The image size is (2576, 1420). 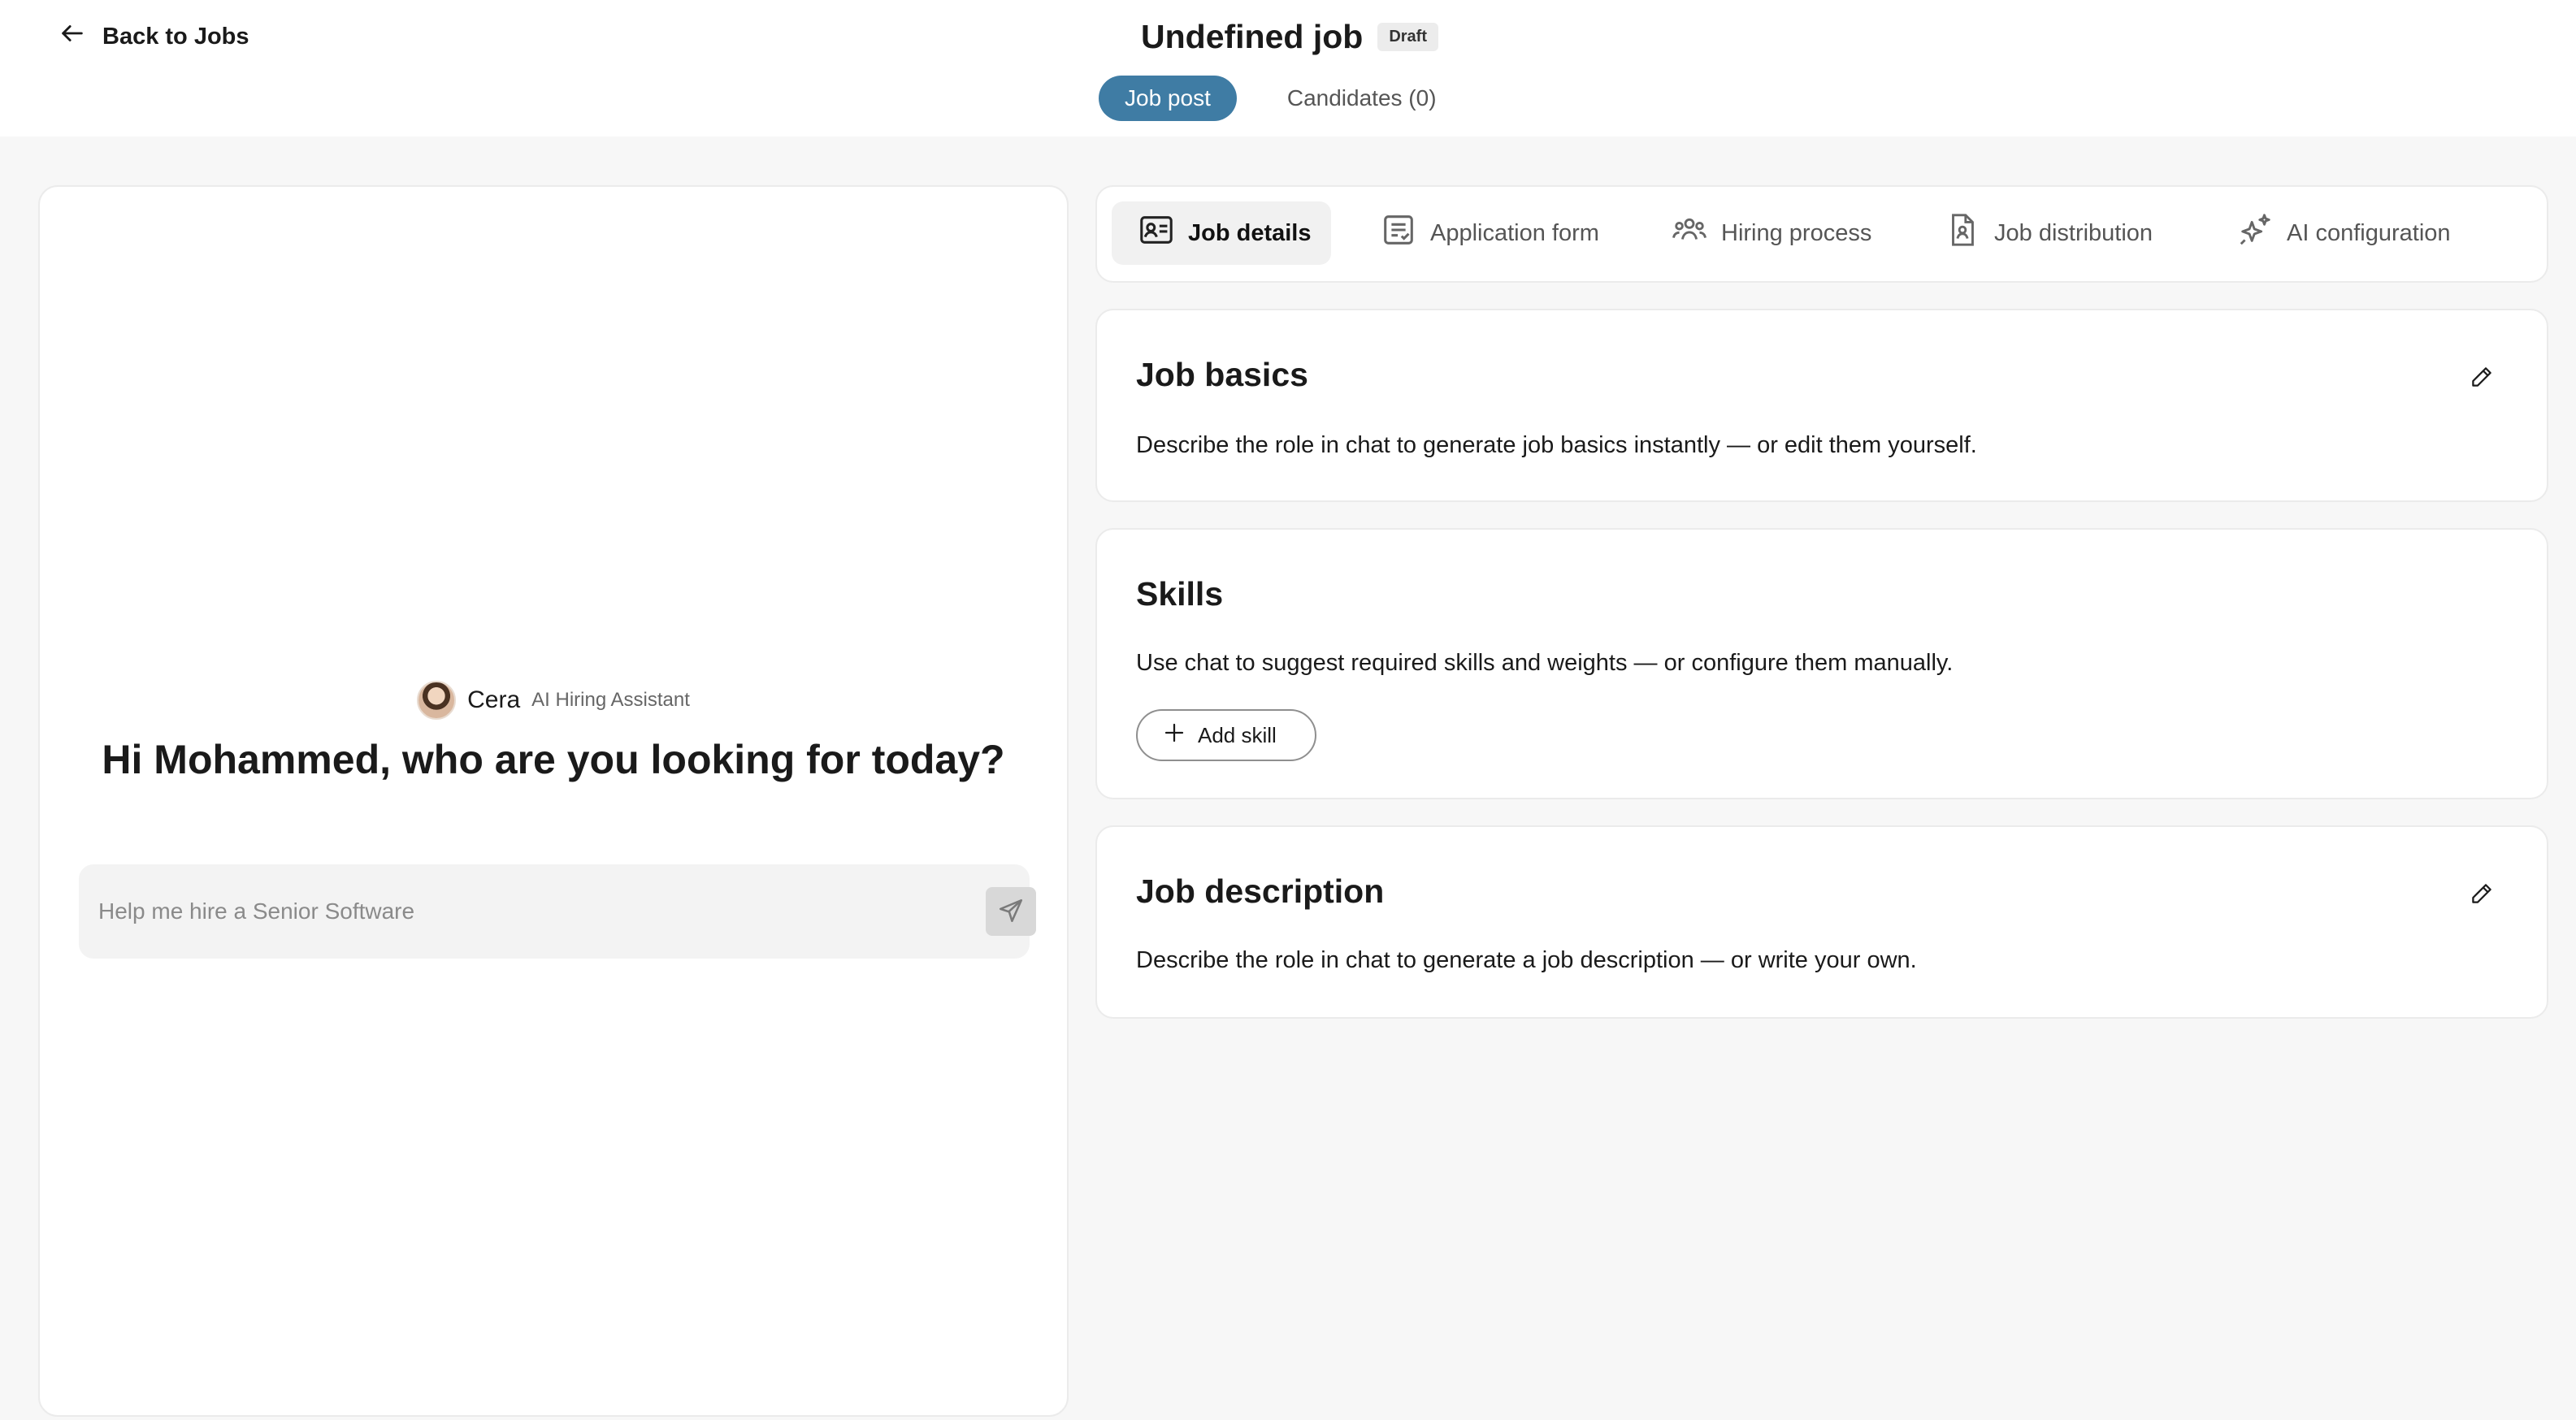 I want to click on id-card-icon, so click(x=1156, y=233).